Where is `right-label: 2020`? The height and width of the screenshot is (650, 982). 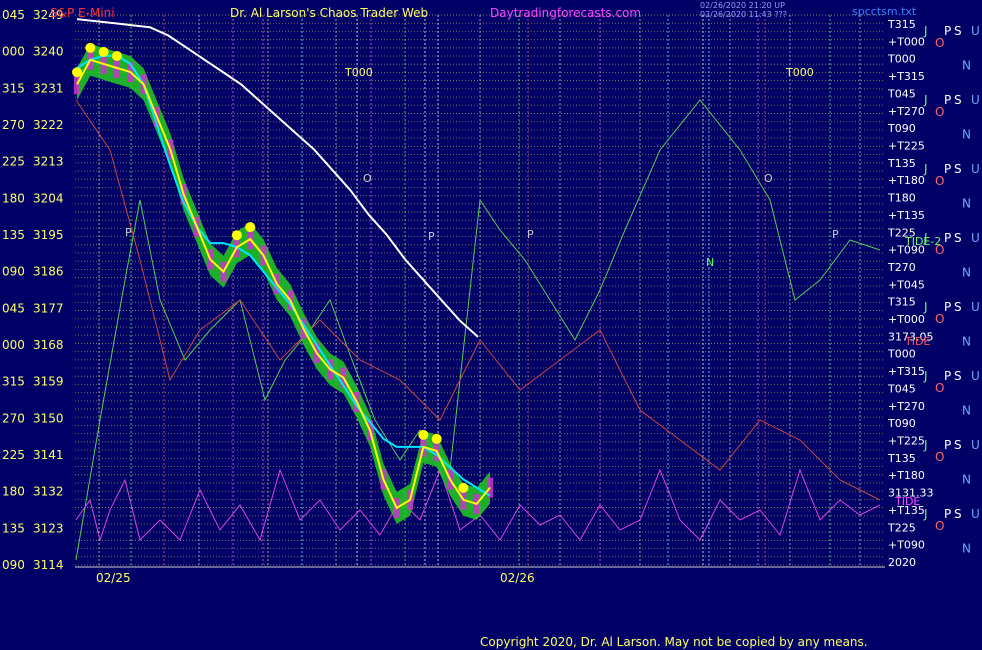
right-label: 2020 is located at coordinates (902, 562).